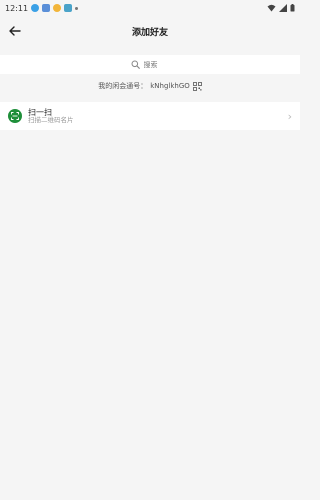  What do you see at coordinates (271, 8) in the screenshot?
I see `wifi-icon` at bounding box center [271, 8].